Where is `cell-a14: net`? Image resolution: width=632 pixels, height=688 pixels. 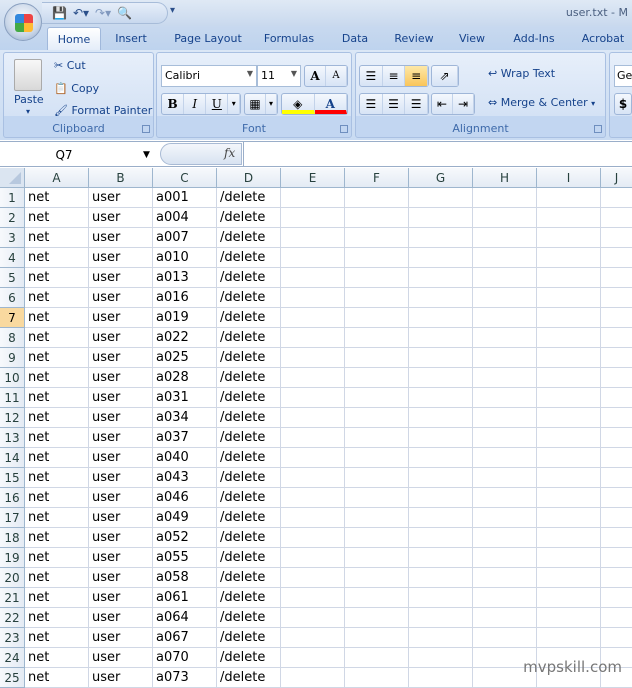 cell-a14: net is located at coordinates (57, 458).